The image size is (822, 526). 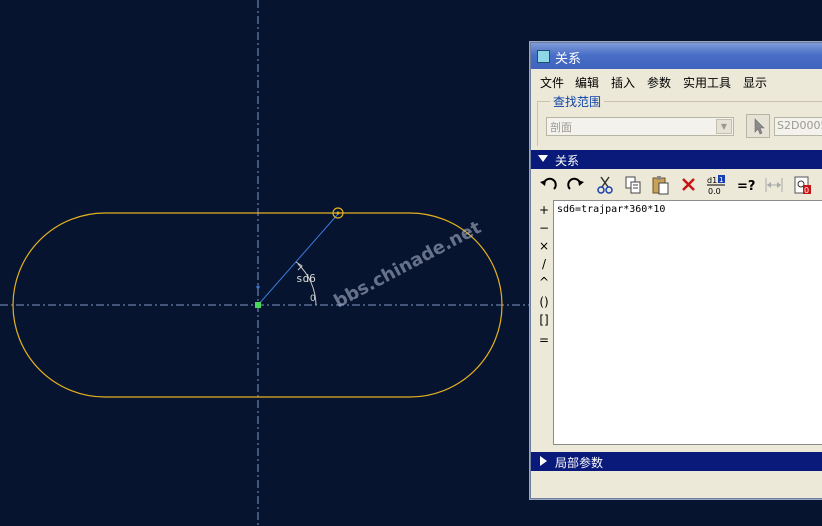 What do you see at coordinates (623, 82) in the screenshot?
I see `menu-insert: 插入` at bounding box center [623, 82].